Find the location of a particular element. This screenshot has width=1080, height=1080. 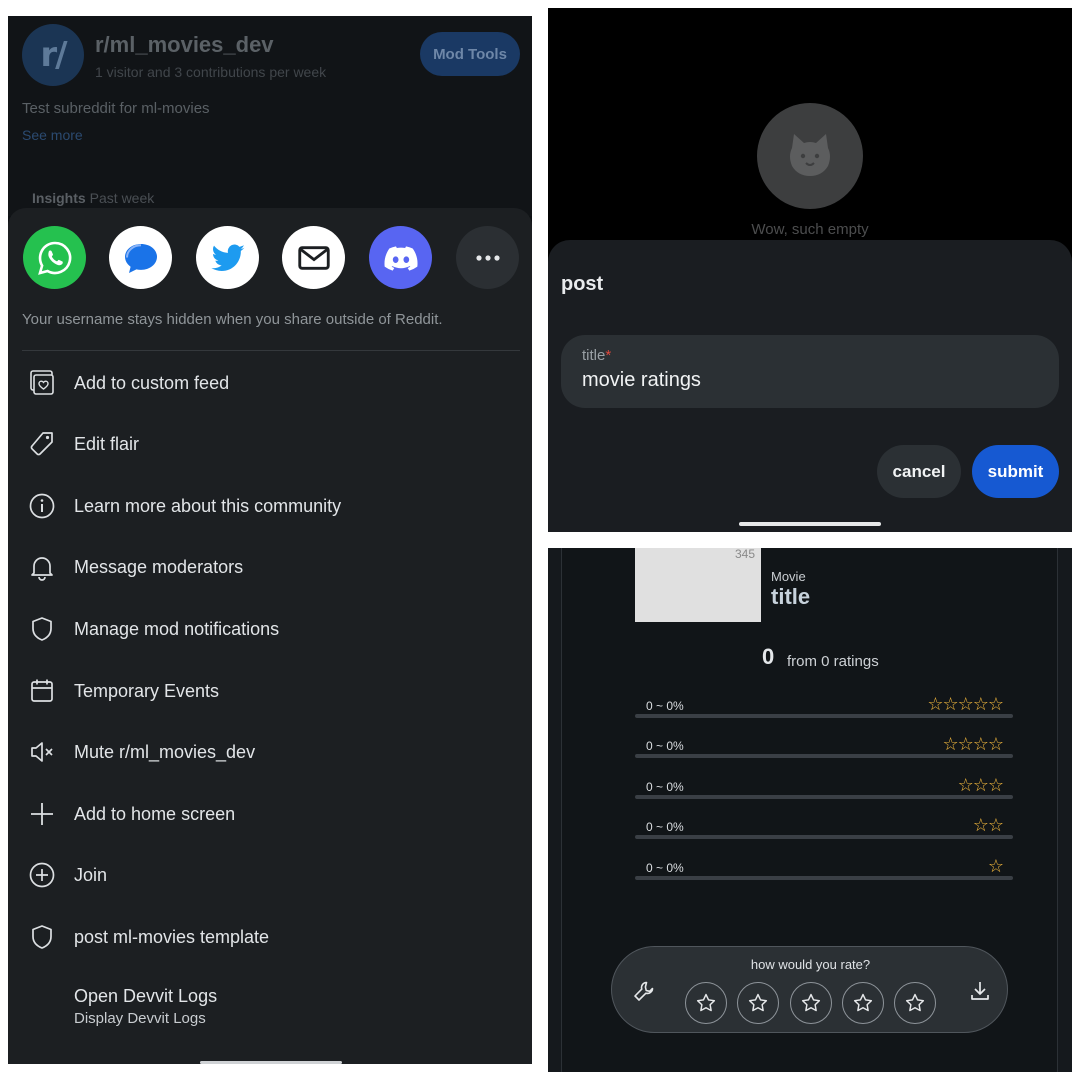

subreddit-description: Test subreddit for ml-movies is located at coordinates (116, 108).